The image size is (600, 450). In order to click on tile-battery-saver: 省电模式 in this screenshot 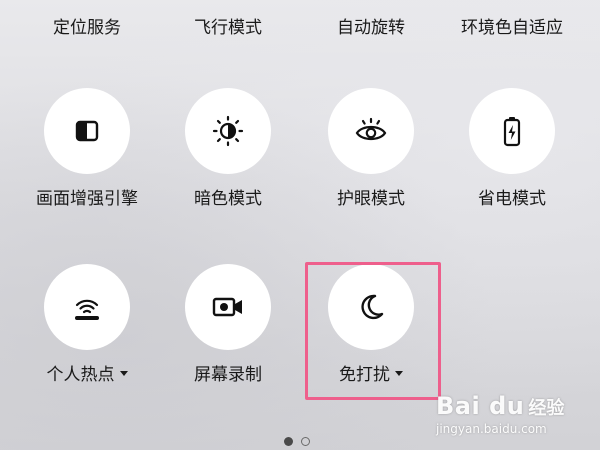, I will do `click(512, 168)`.